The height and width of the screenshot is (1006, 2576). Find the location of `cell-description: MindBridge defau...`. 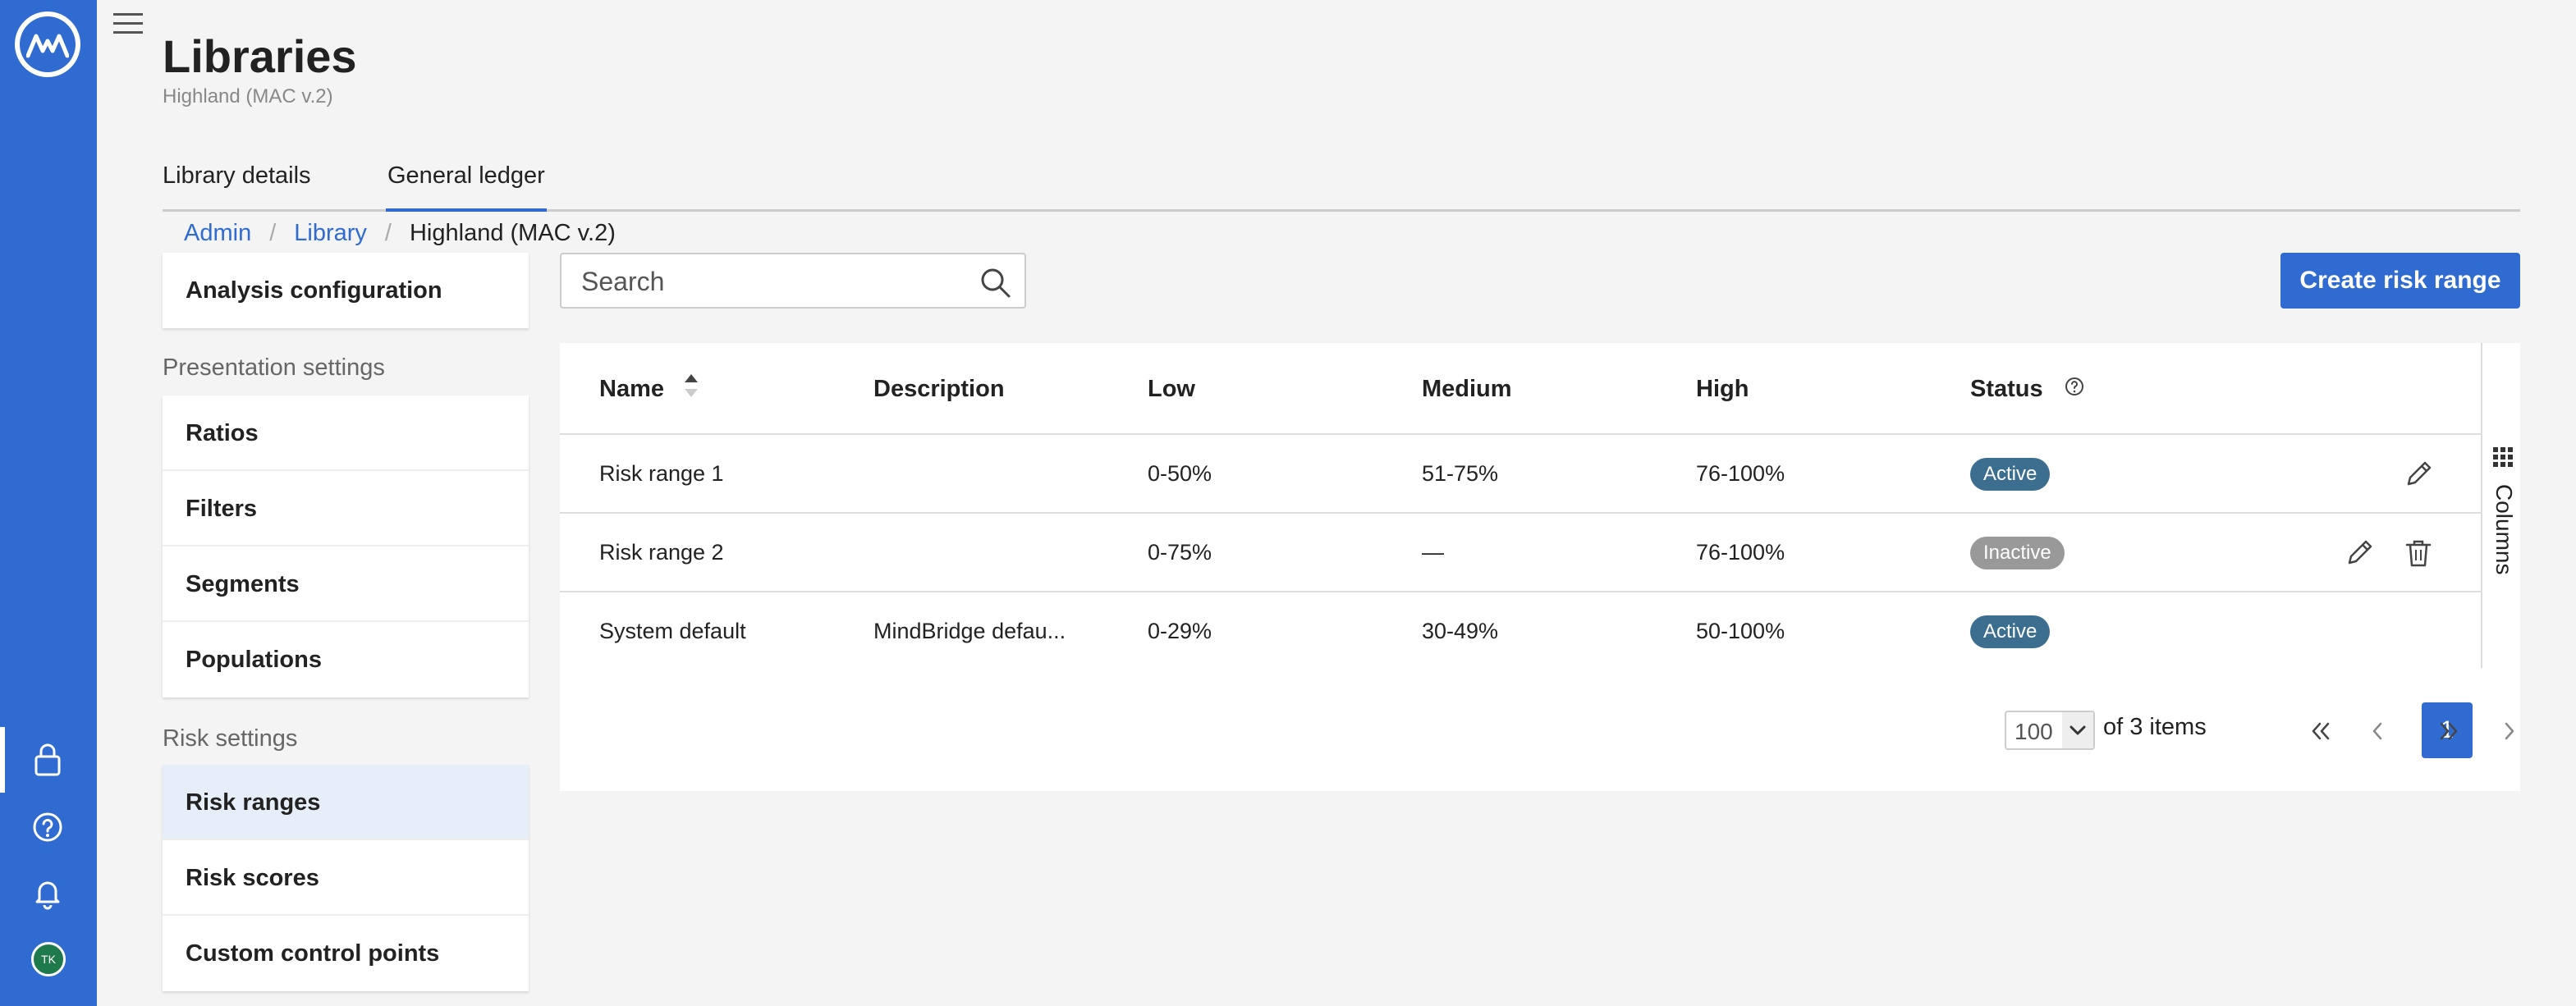

cell-description: MindBridge defau... is located at coordinates (969, 631).